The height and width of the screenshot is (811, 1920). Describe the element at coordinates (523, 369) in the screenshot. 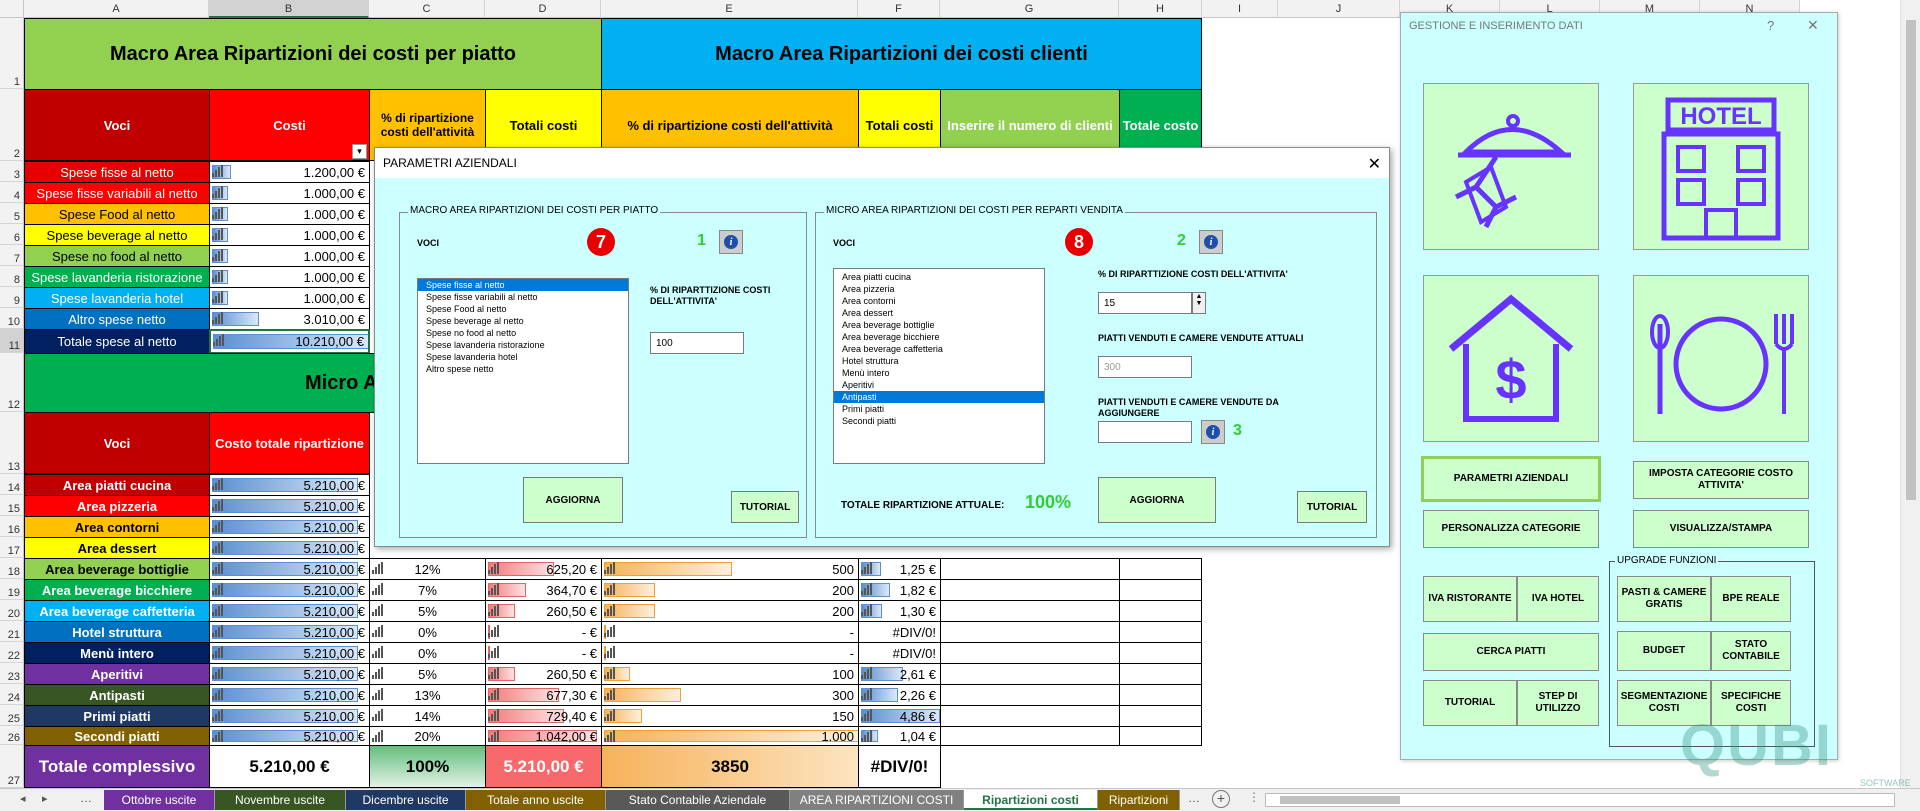

I see `macro-voce-item: Altro spese netto` at that location.